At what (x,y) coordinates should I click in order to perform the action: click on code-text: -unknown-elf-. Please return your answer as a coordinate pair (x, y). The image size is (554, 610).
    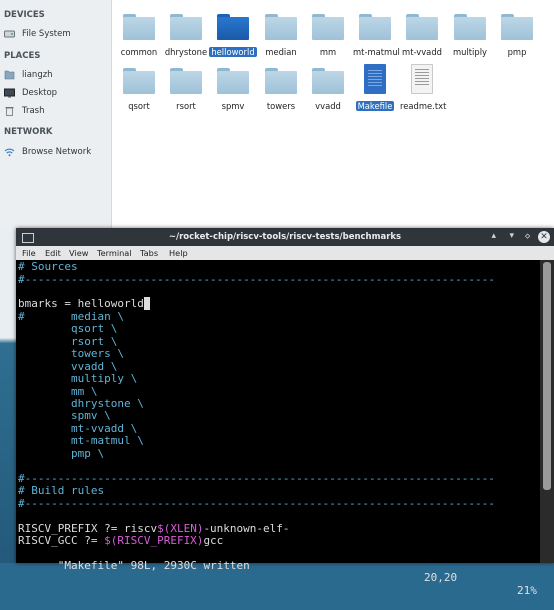
    Looking at the image, I should click on (246, 528).